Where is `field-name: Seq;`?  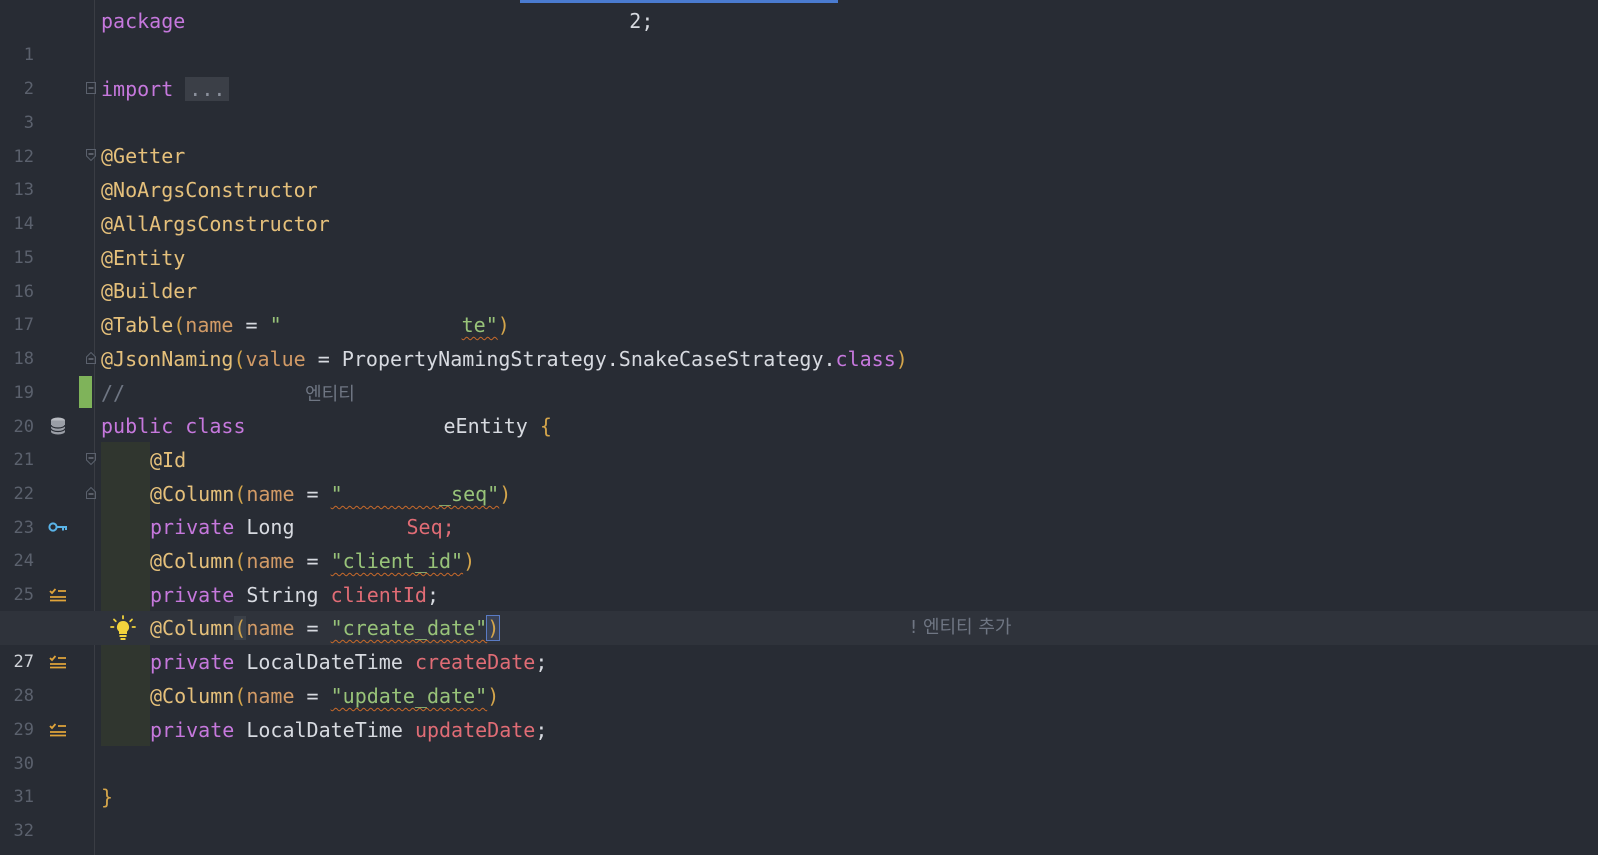 field-name: Seq; is located at coordinates (430, 527).